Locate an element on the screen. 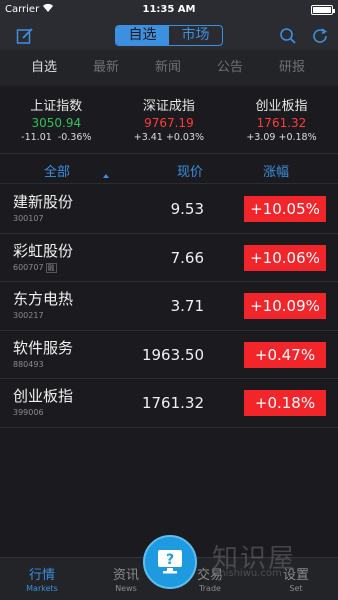 The height and width of the screenshot is (600, 338). sub-tabs: 自选 最新 新闻 公告 研报 is located at coordinates (169, 68).